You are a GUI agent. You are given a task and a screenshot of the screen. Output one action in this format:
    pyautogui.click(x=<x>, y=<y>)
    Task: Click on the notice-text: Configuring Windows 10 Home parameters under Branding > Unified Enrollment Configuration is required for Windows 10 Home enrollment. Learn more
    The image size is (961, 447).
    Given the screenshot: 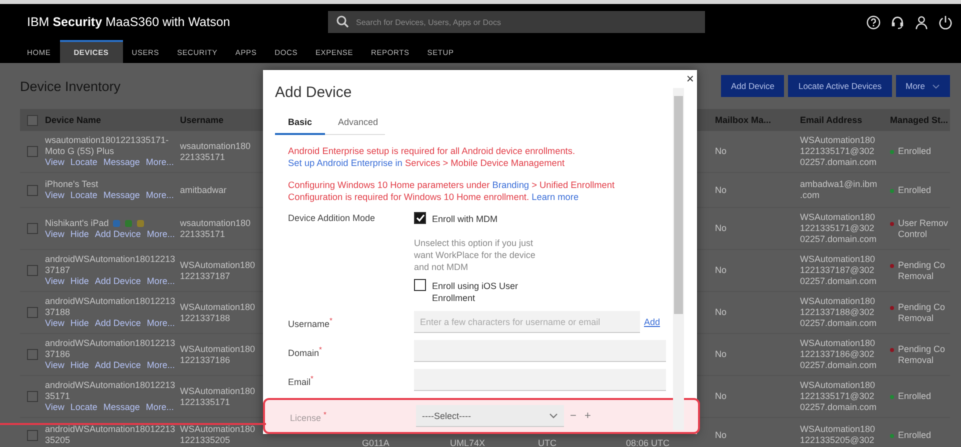 What is the action you would take?
    pyautogui.click(x=452, y=191)
    